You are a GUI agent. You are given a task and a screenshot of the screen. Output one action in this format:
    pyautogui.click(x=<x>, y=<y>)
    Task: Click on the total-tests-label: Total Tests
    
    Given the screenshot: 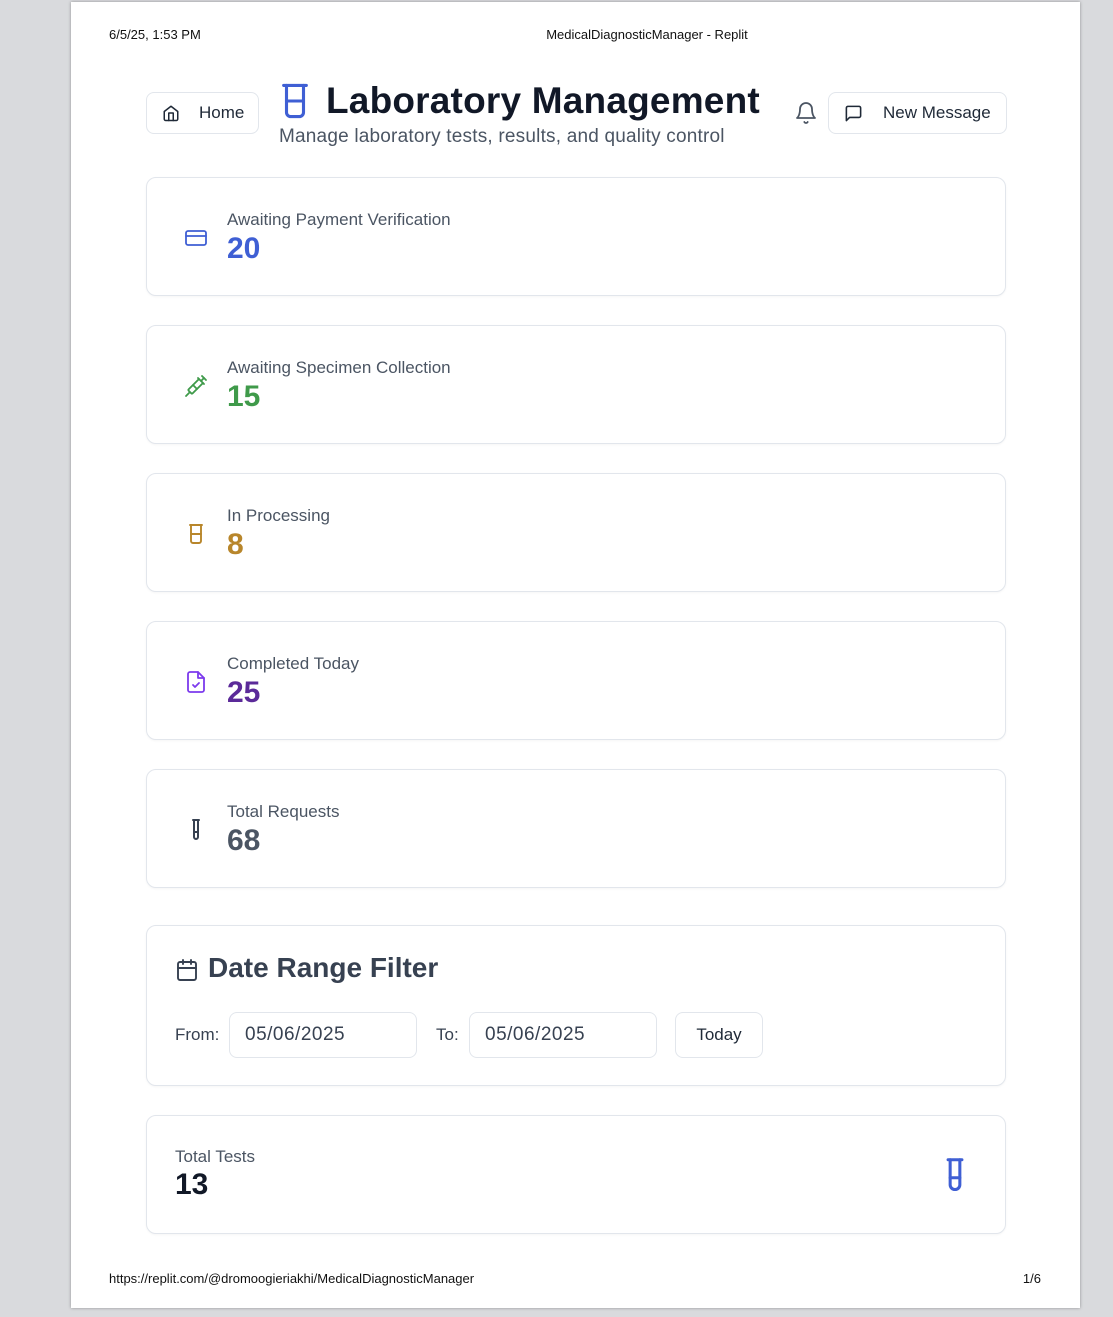 What is the action you would take?
    pyautogui.click(x=215, y=1156)
    